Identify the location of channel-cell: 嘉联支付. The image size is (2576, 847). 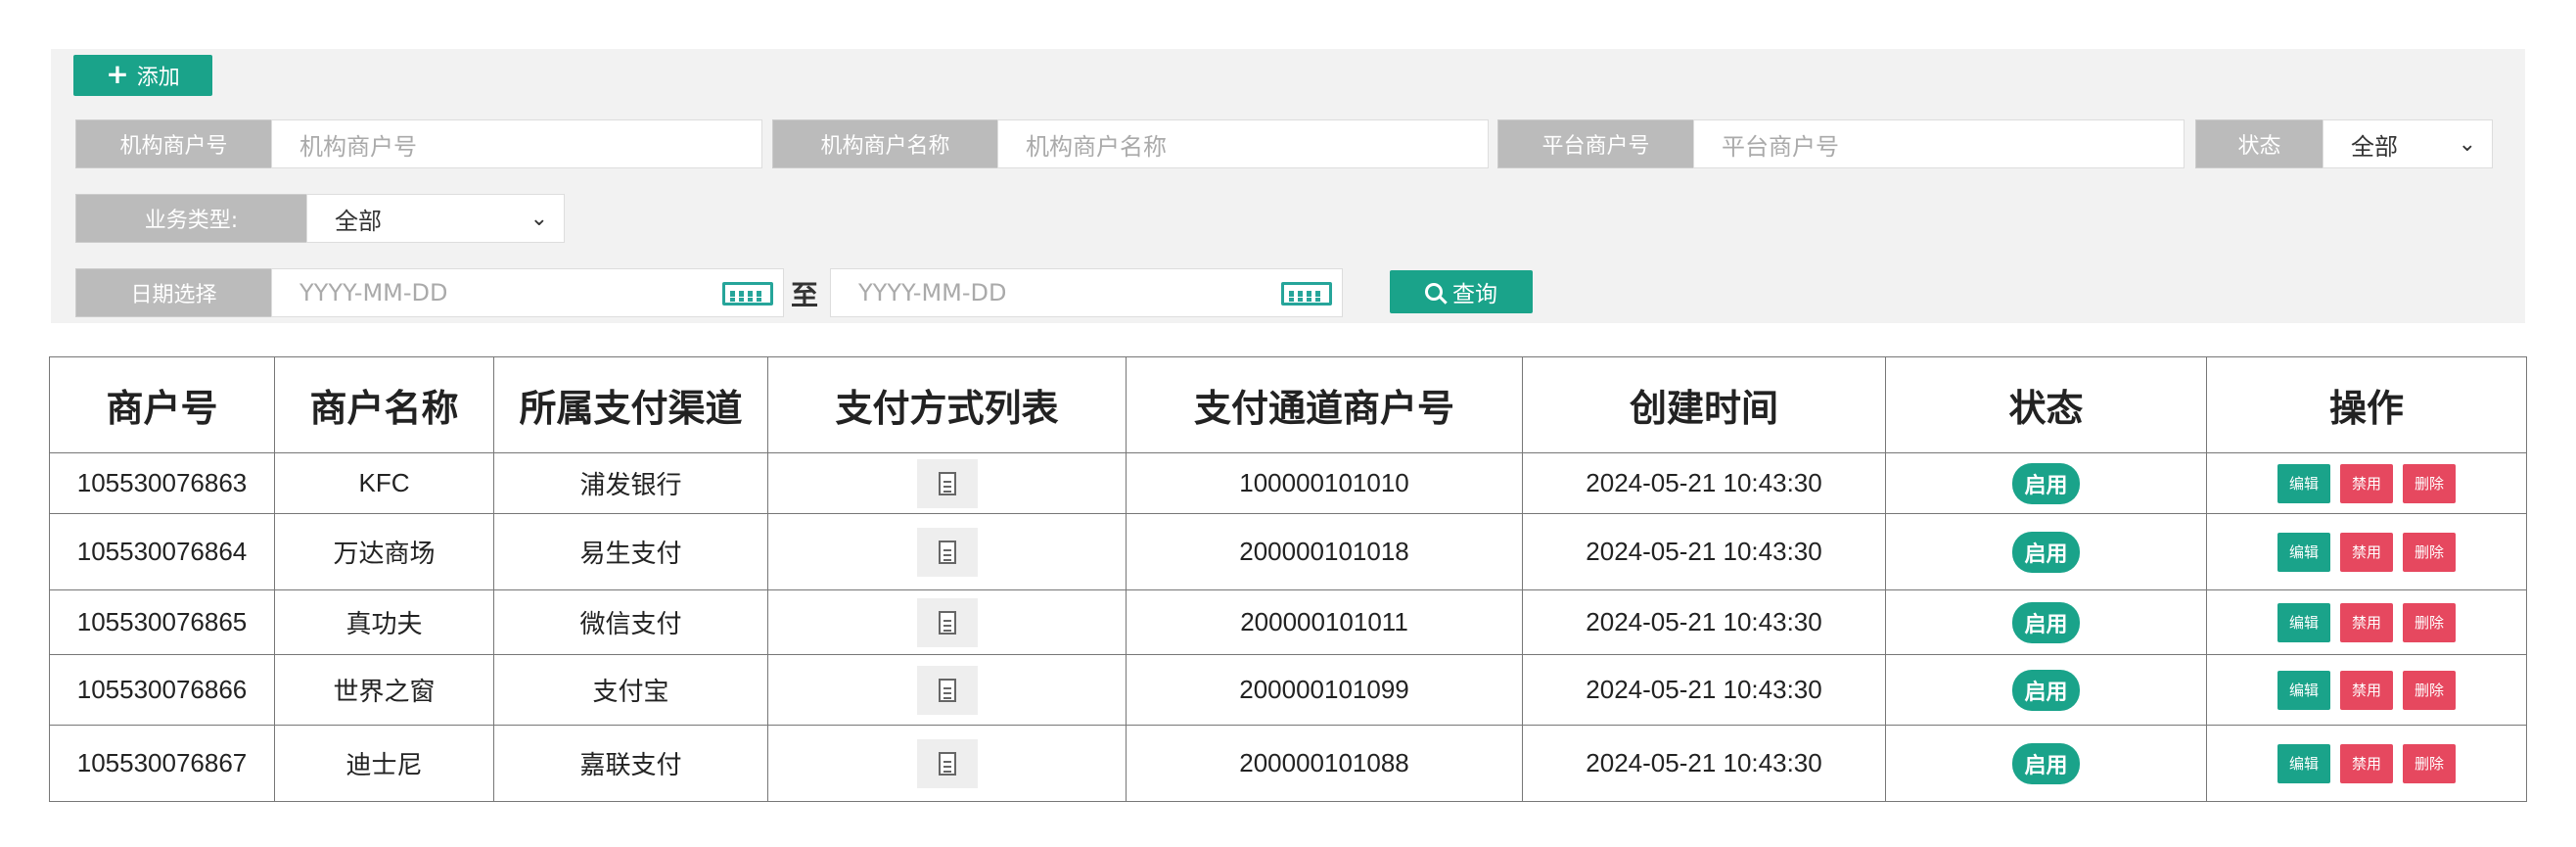
(630, 764).